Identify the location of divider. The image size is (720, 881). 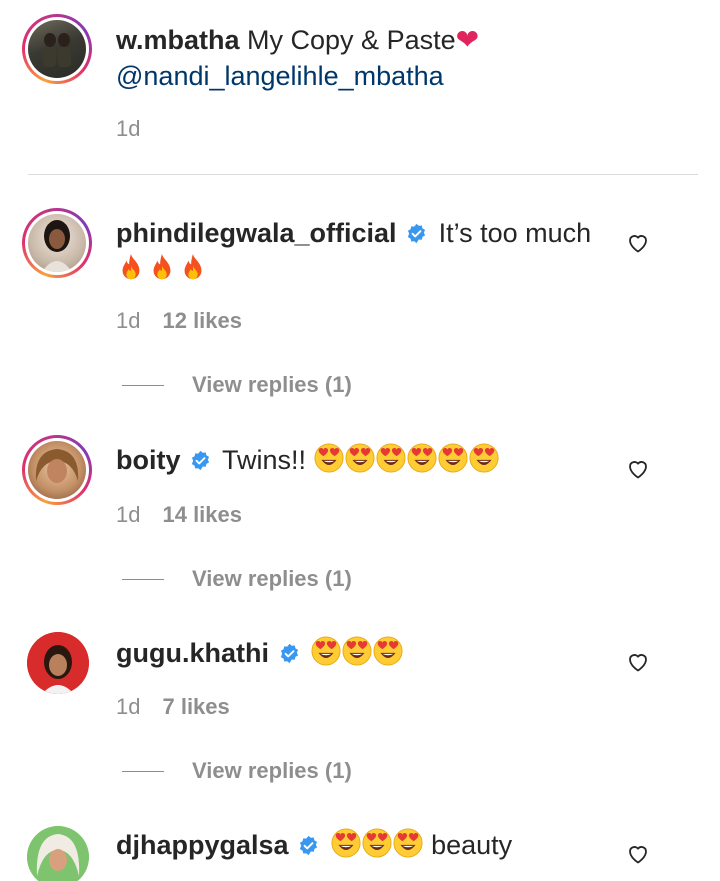
(363, 174).